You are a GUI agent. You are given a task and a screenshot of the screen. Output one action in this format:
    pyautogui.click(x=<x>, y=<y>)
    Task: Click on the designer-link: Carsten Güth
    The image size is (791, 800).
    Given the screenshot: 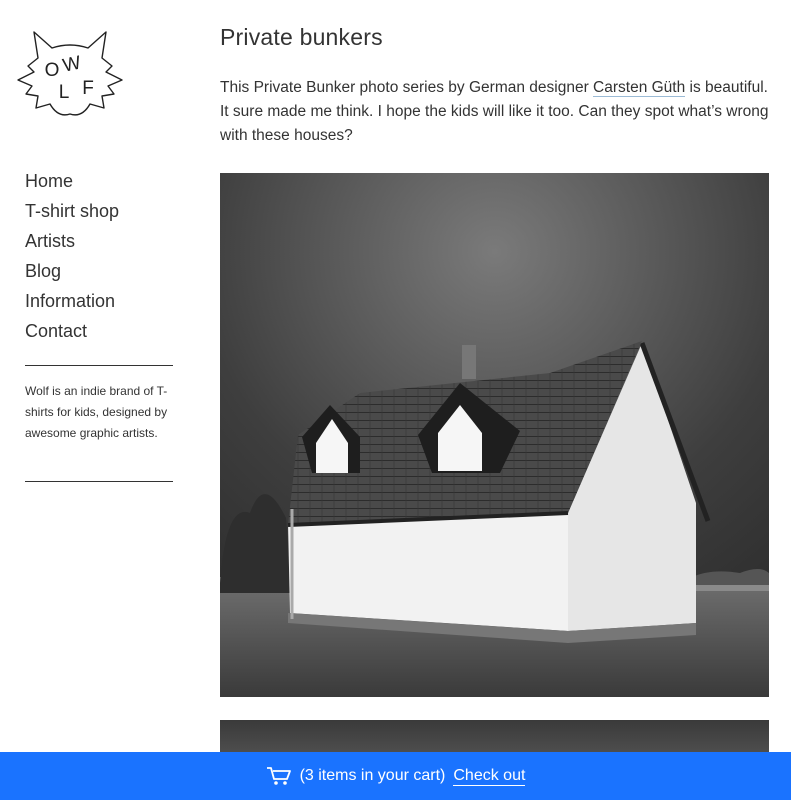 What is the action you would take?
    pyautogui.click(x=639, y=88)
    